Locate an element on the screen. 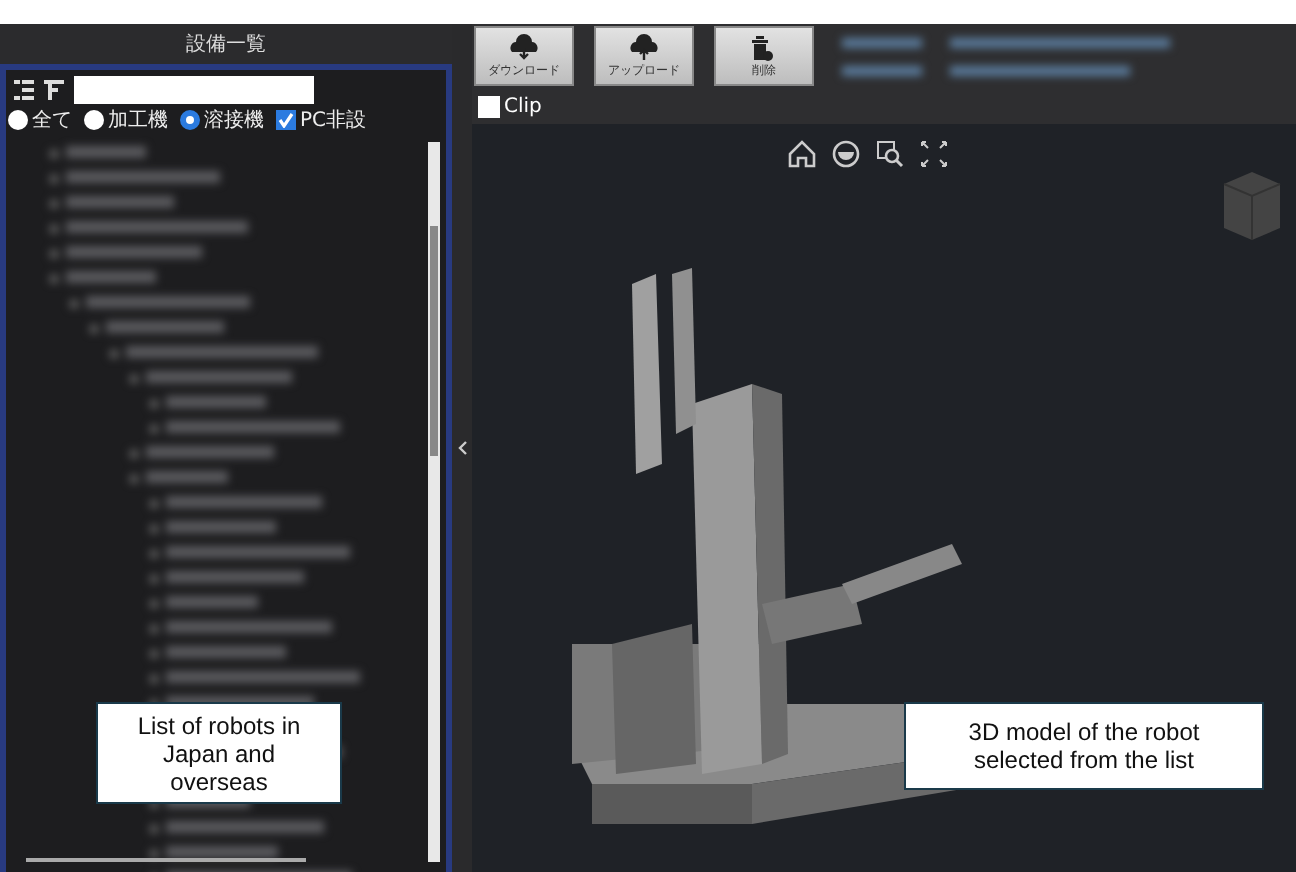  filter-label: PC非設 is located at coordinates (333, 120).